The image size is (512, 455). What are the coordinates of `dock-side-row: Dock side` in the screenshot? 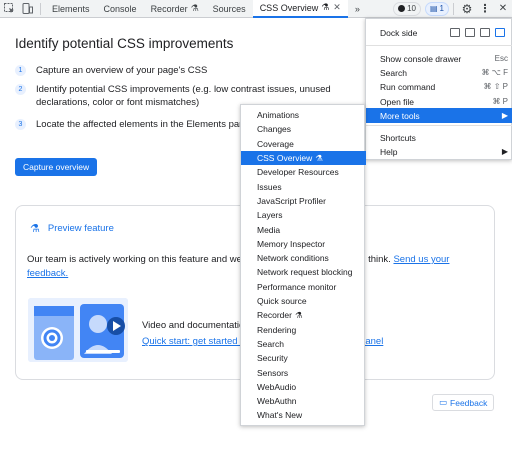 It's located at (439, 32).